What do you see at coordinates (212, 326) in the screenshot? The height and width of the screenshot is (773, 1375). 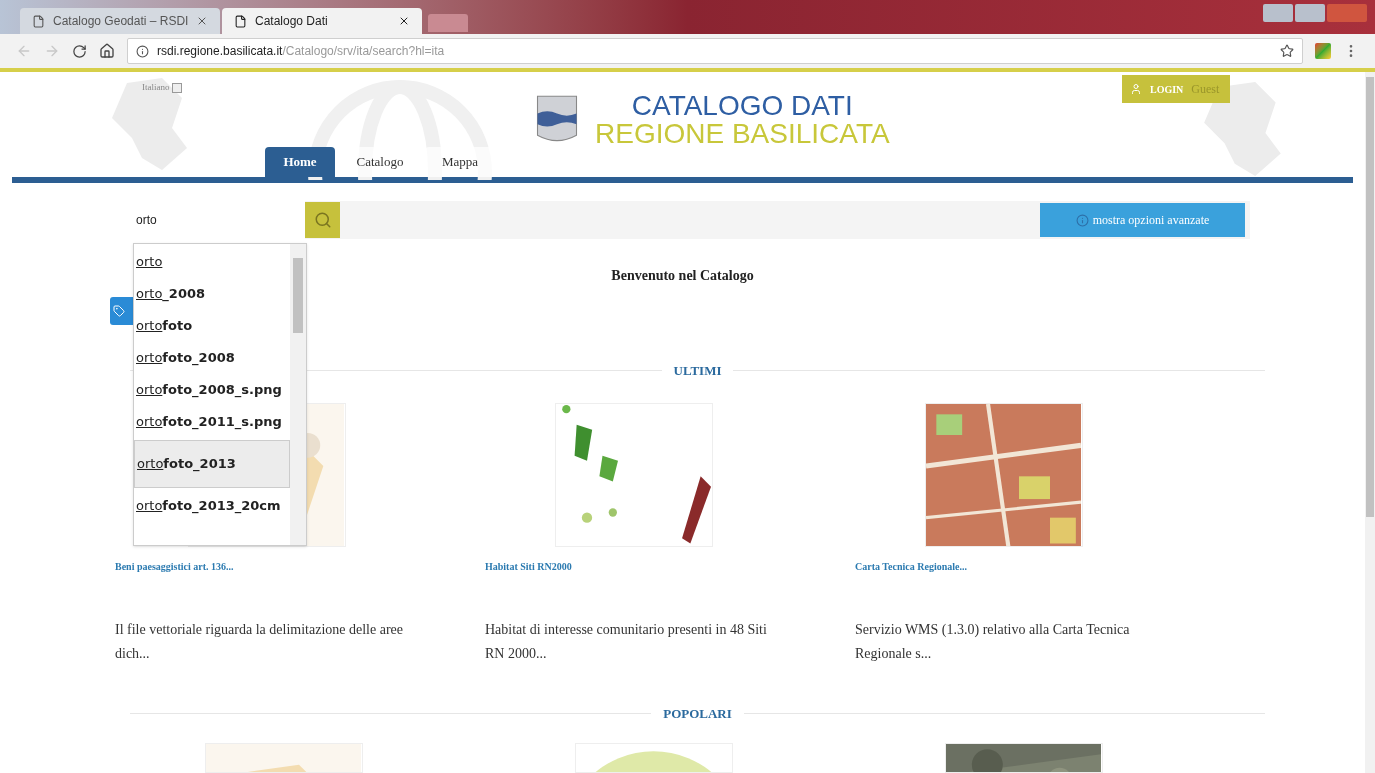 I see `suggestion-item: ortofoto` at bounding box center [212, 326].